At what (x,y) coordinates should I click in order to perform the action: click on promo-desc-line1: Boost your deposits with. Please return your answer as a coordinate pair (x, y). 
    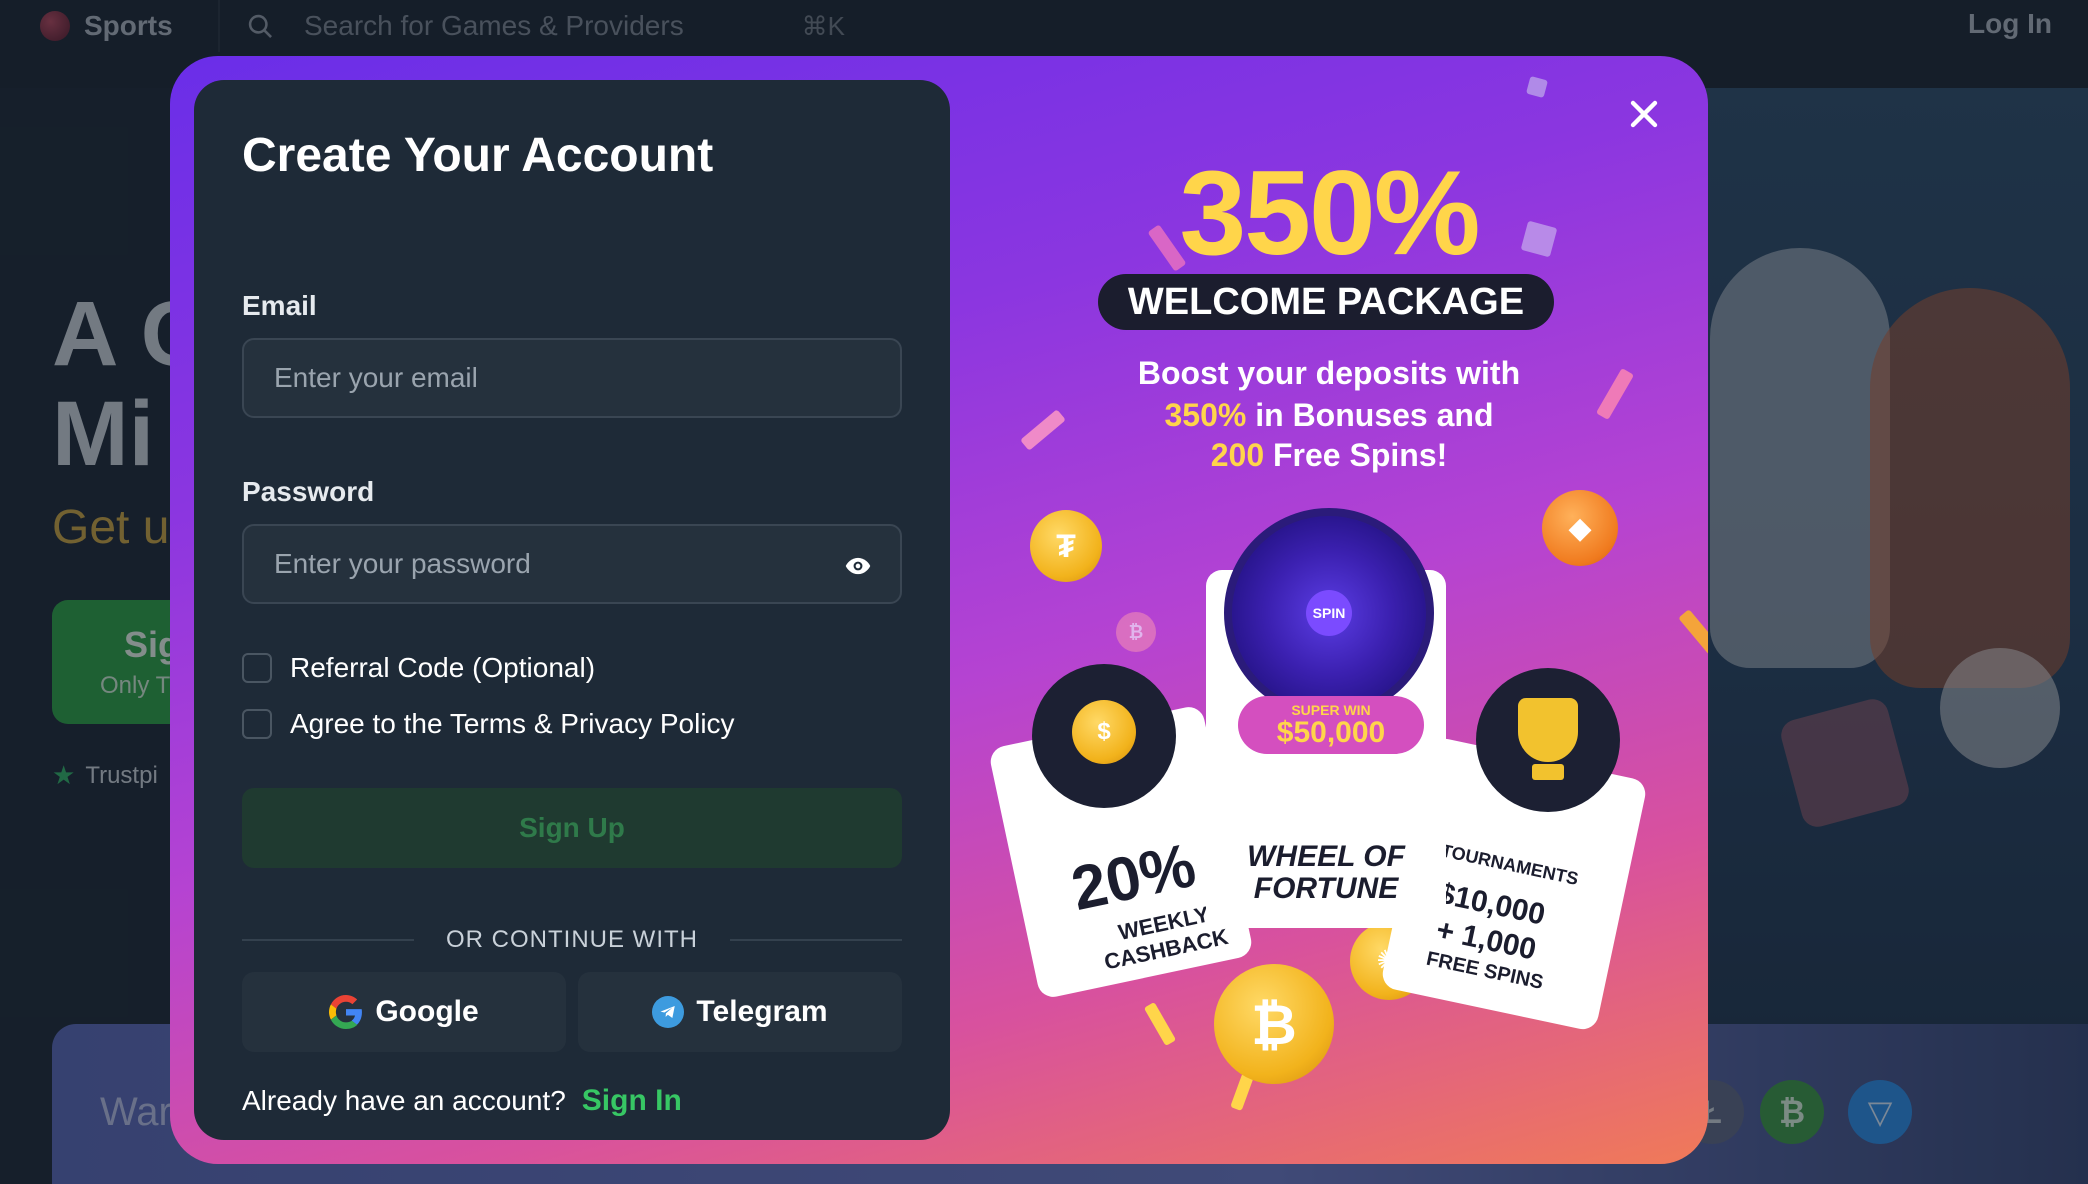
    Looking at the image, I should click on (1329, 373).